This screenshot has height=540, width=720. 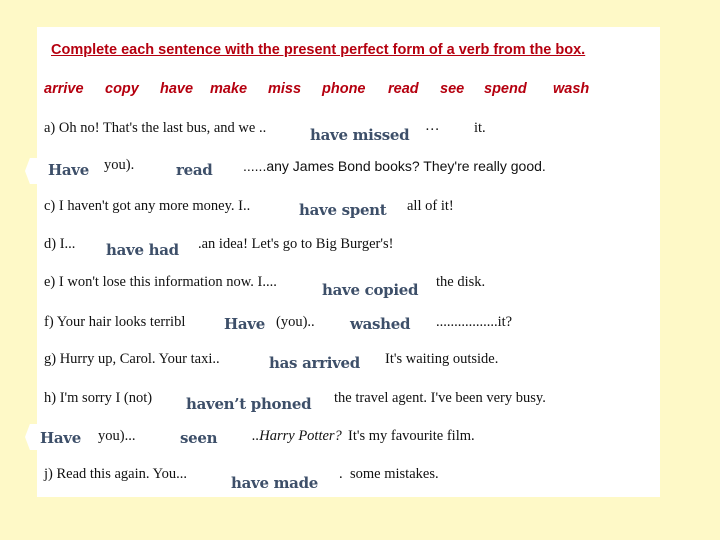 What do you see at coordinates (314, 363) in the screenshot?
I see `sentence-g-answer: has arrived` at bounding box center [314, 363].